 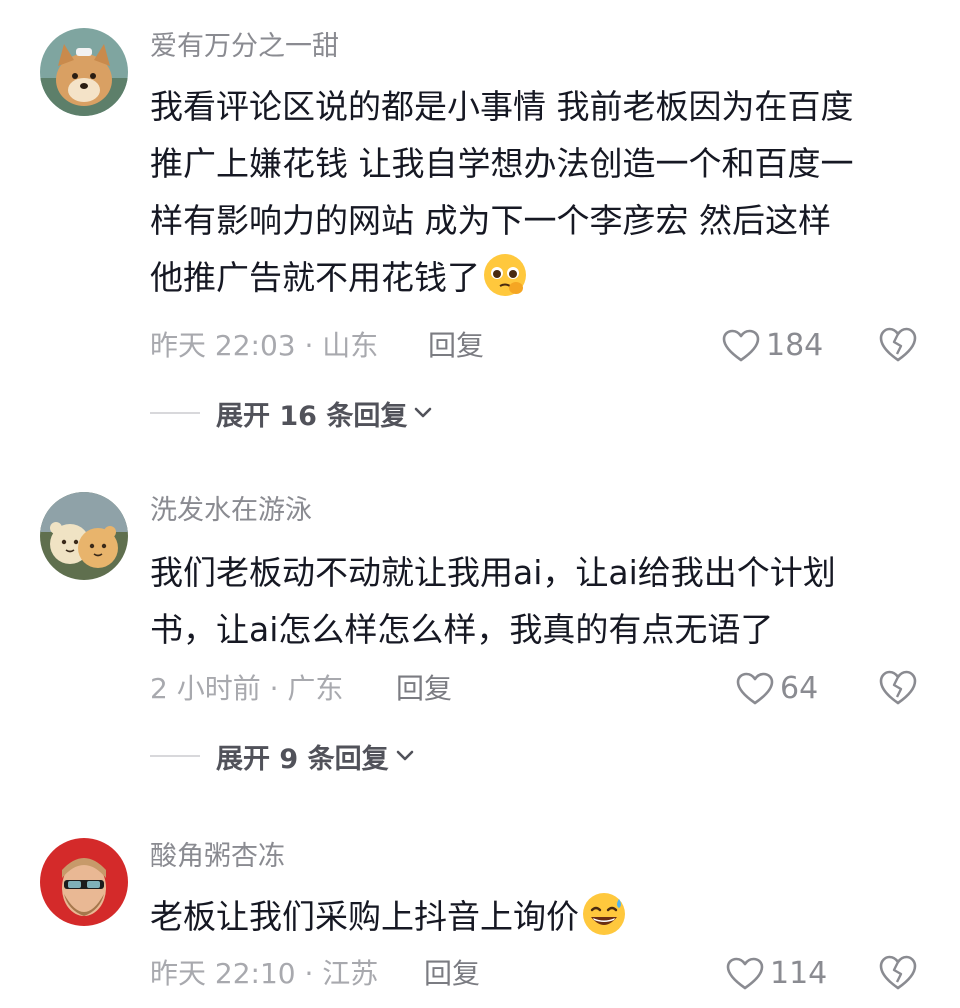 What do you see at coordinates (264, 345) in the screenshot?
I see `comment-meta: 昨天 22:03 · 山东` at bounding box center [264, 345].